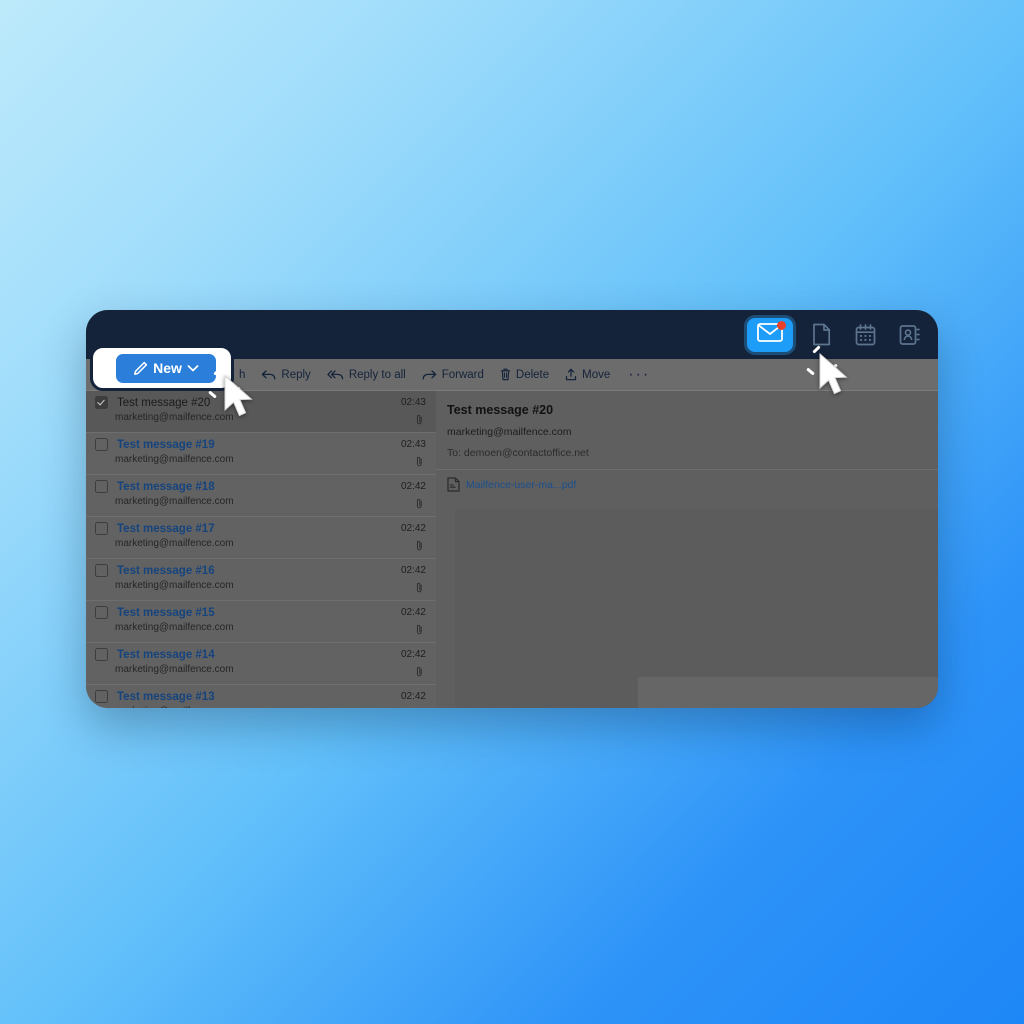  What do you see at coordinates (166, 528) in the screenshot?
I see `message-subject: Test message #17` at bounding box center [166, 528].